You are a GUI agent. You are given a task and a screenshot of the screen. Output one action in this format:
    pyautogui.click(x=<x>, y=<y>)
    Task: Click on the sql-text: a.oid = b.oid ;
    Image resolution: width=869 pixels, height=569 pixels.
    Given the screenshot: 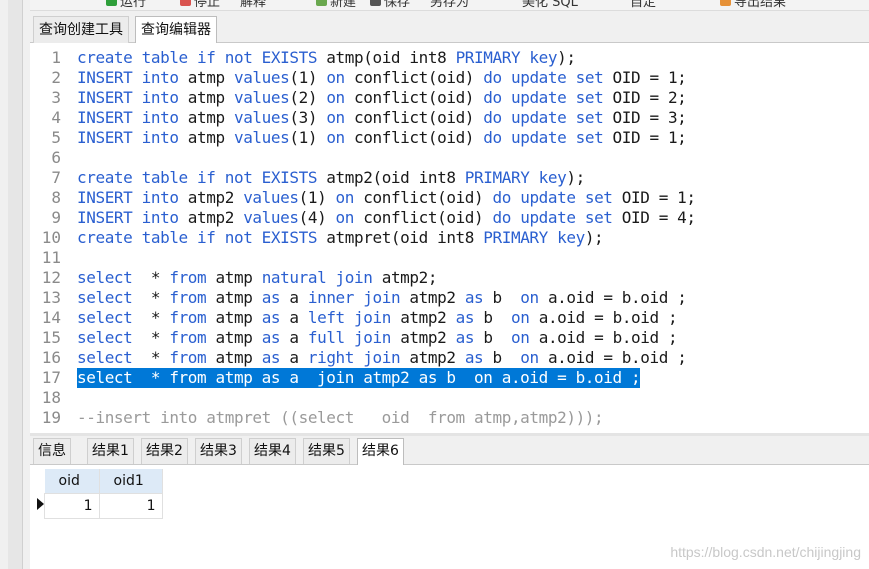 What is the action you would take?
    pyautogui.click(x=617, y=297)
    